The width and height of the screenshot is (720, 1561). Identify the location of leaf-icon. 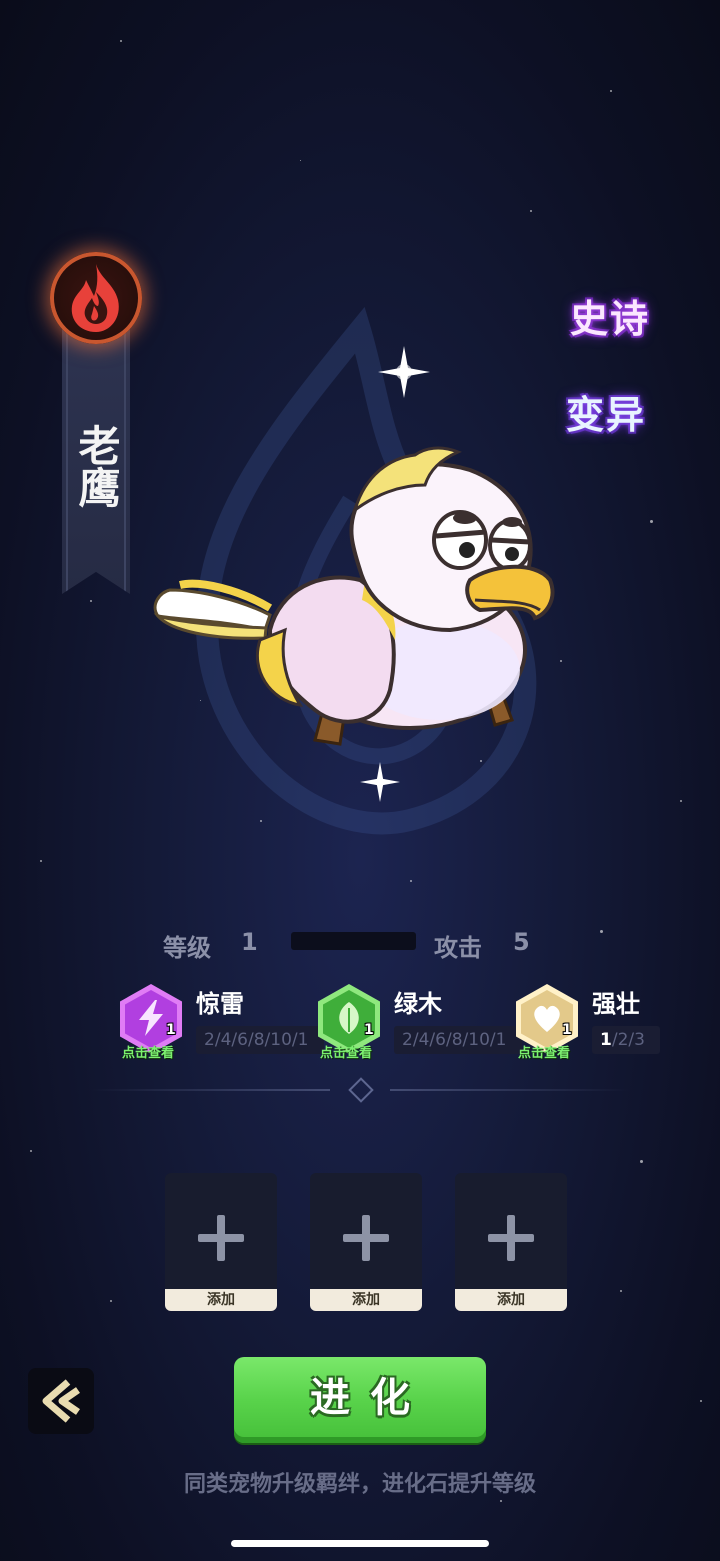
(349, 1018).